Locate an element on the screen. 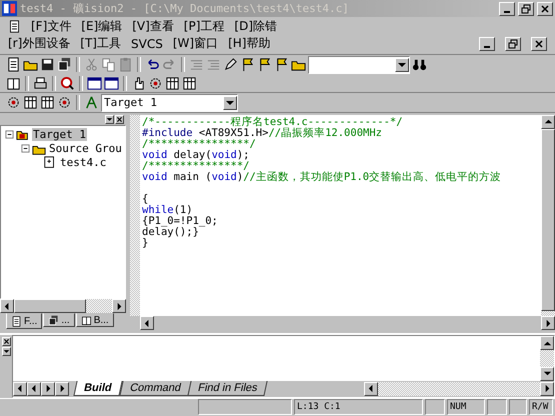 Image resolution: width=555 pixels, height=416 pixels. close-icon is located at coordinates (539, 43).